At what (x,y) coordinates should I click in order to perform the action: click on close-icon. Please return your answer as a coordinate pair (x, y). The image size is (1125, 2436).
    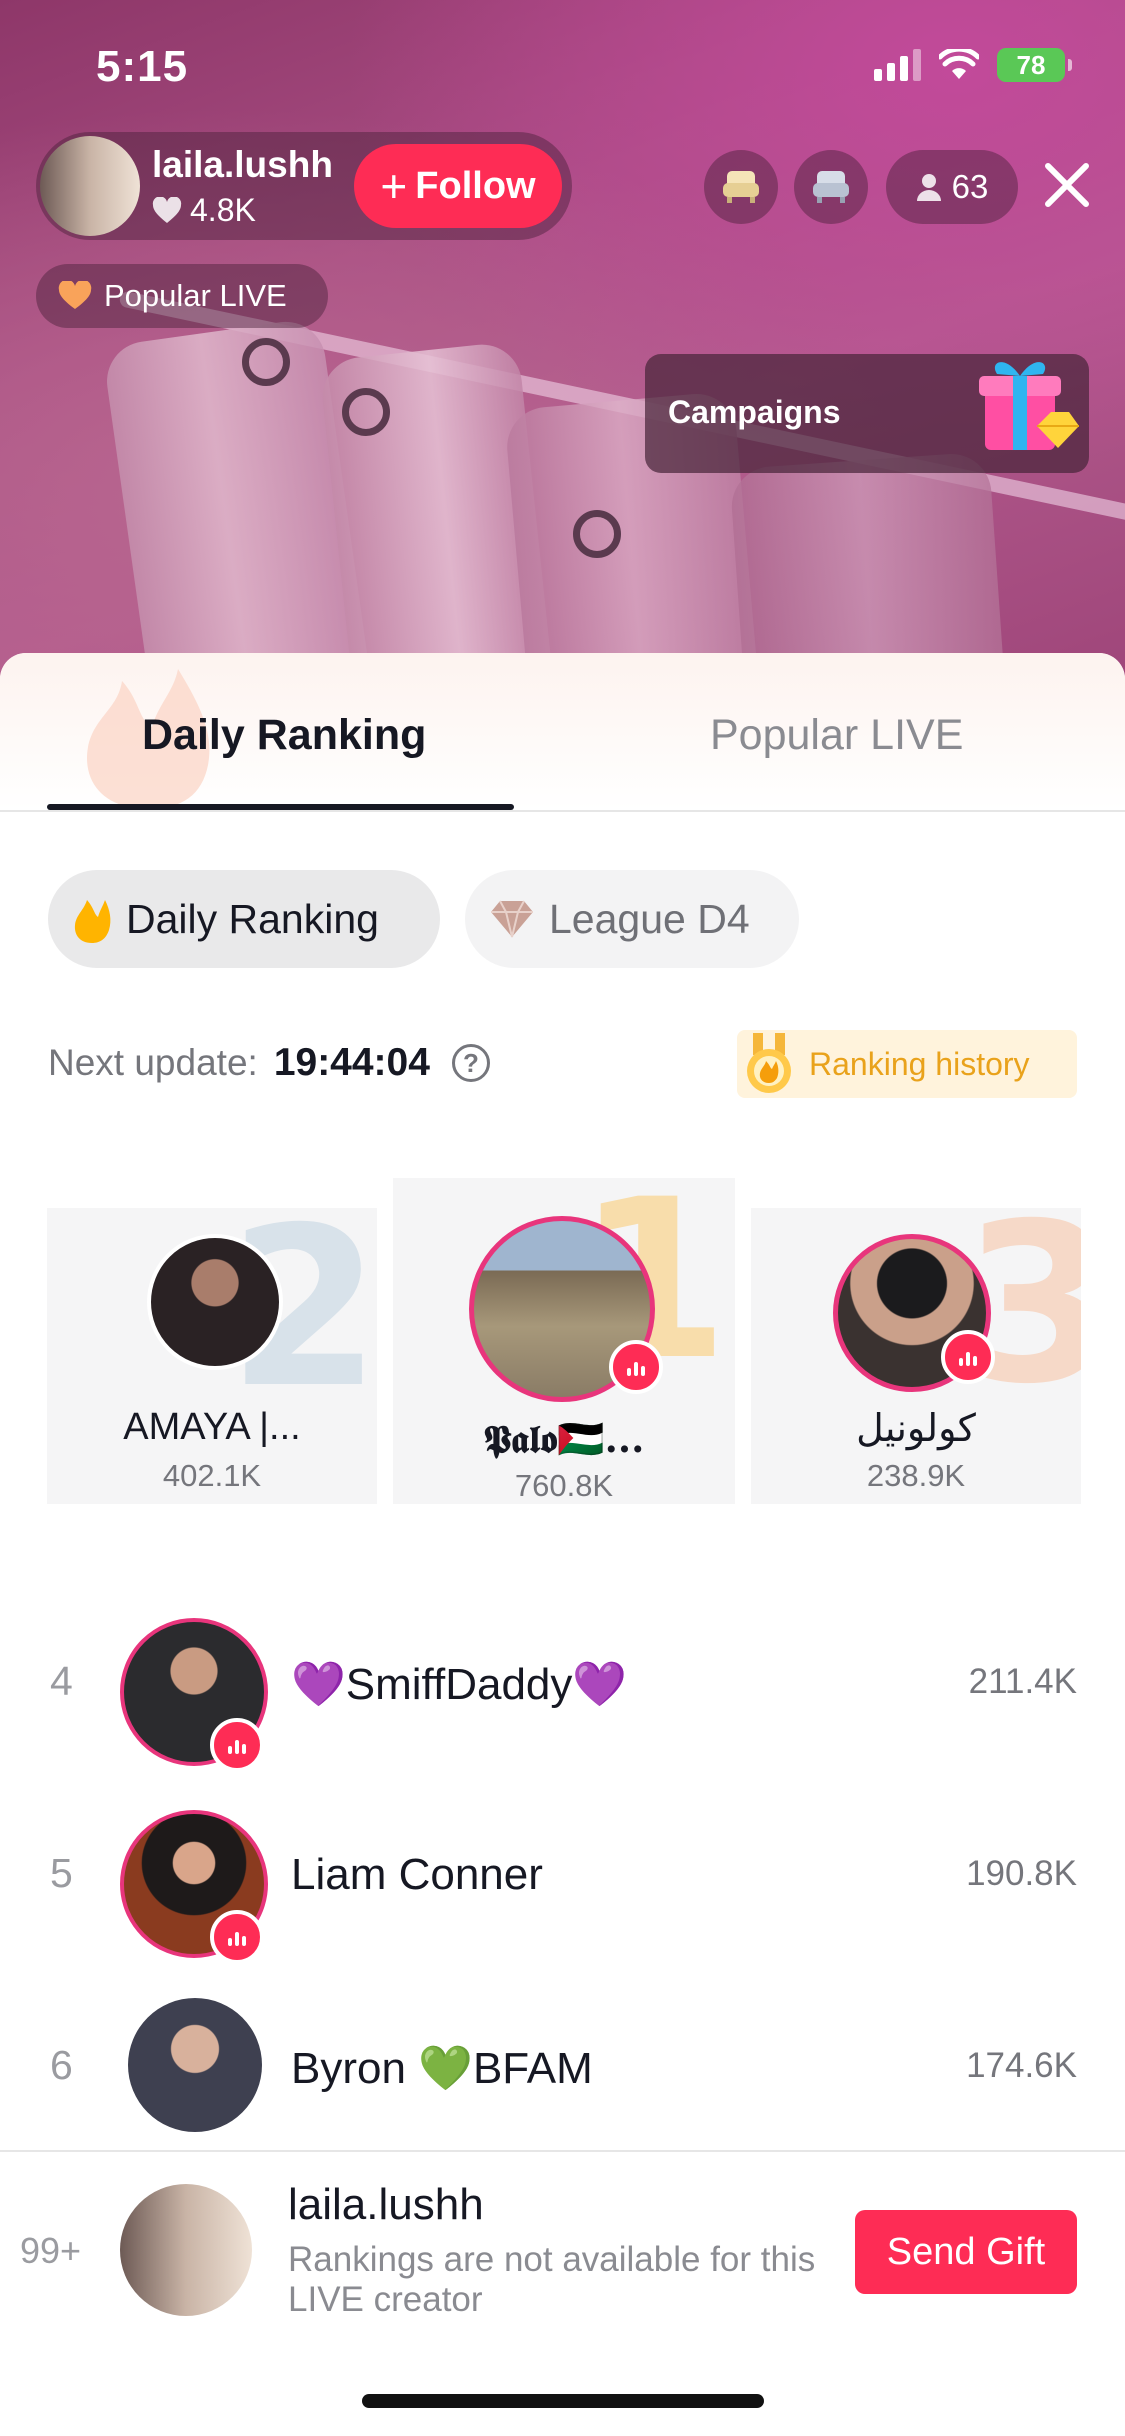
    Looking at the image, I should click on (1067, 185).